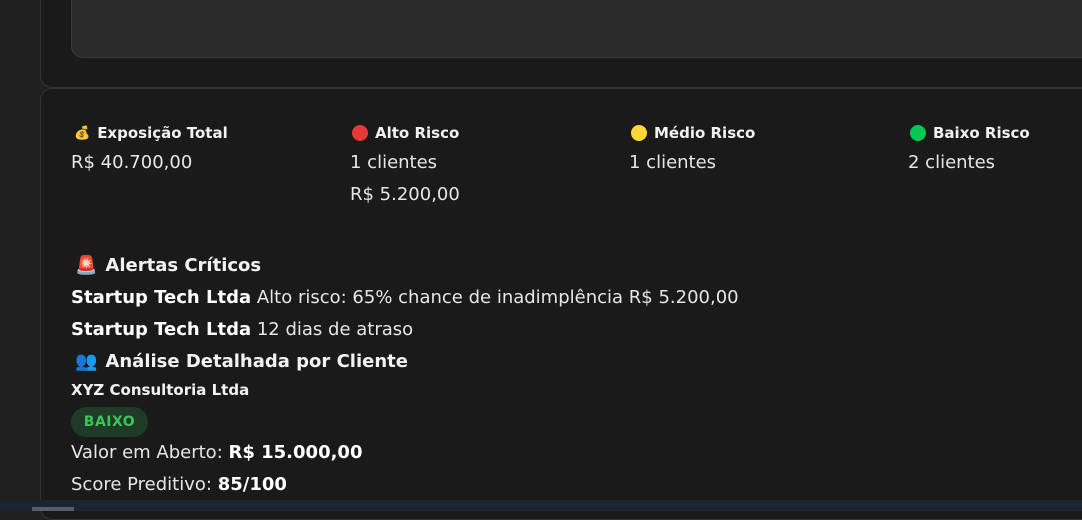  What do you see at coordinates (109, 422) in the screenshot?
I see `risk-badge: BAIXO` at bounding box center [109, 422].